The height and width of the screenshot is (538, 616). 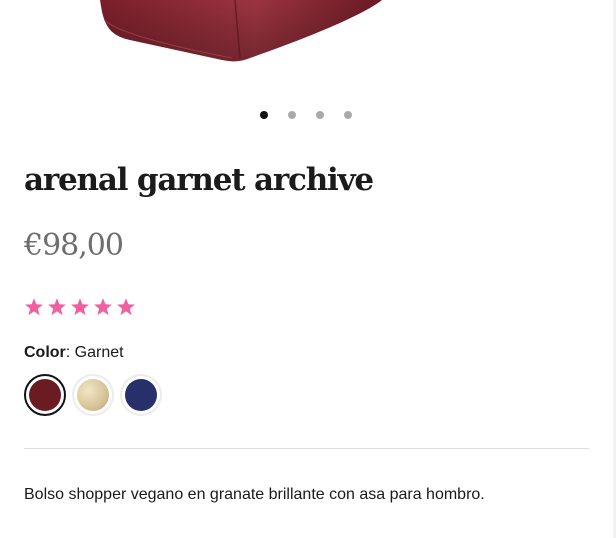 What do you see at coordinates (241, 31) in the screenshot?
I see `bag-image` at bounding box center [241, 31].